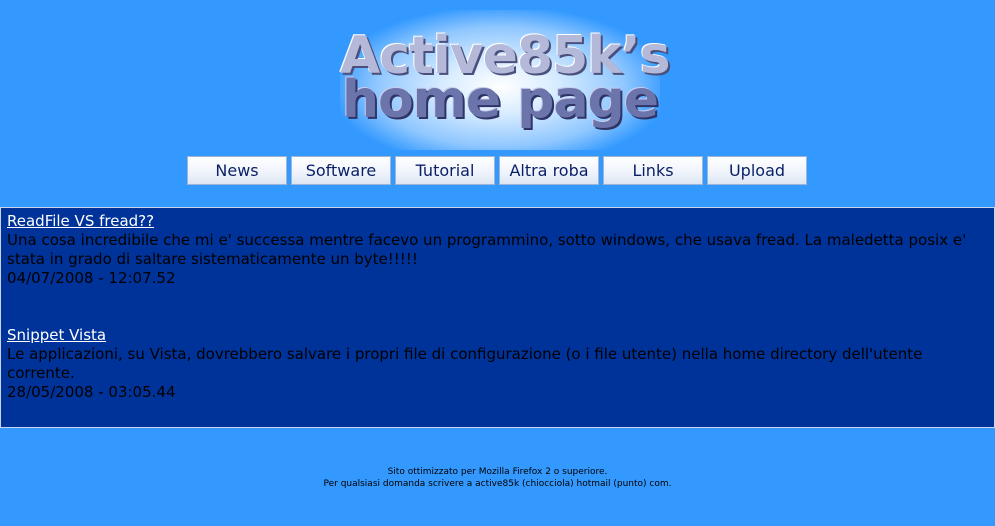 The width and height of the screenshot is (995, 526). I want to click on news-date: 28/05/2008 - 03:05.44, so click(91, 392).